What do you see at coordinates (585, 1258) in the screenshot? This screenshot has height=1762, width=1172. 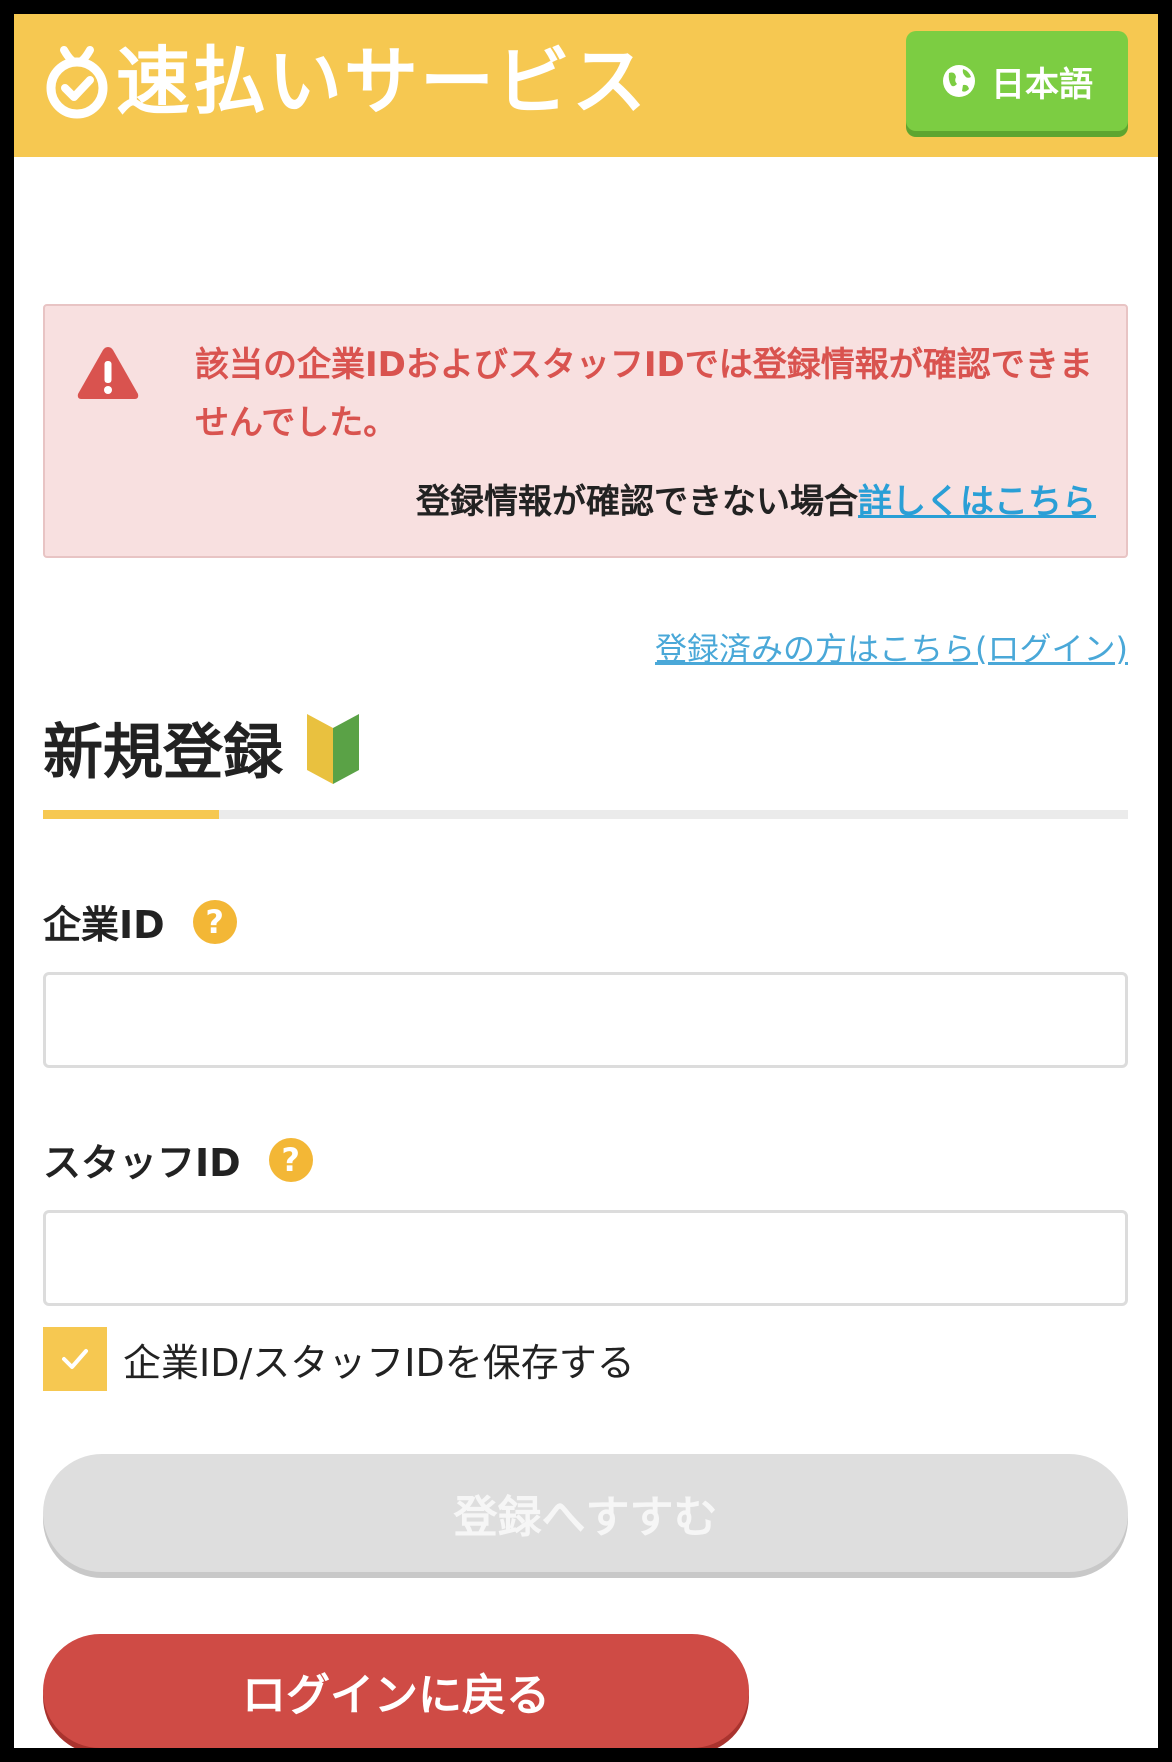 I see `staff-id-input` at bounding box center [585, 1258].